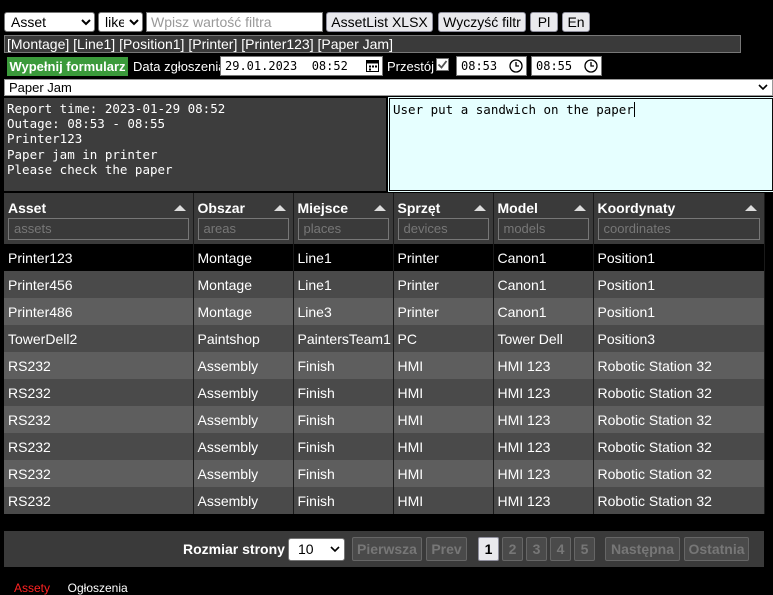 The height and width of the screenshot is (595, 773). What do you see at coordinates (372, 68) in the screenshot?
I see `calendar-icon` at bounding box center [372, 68].